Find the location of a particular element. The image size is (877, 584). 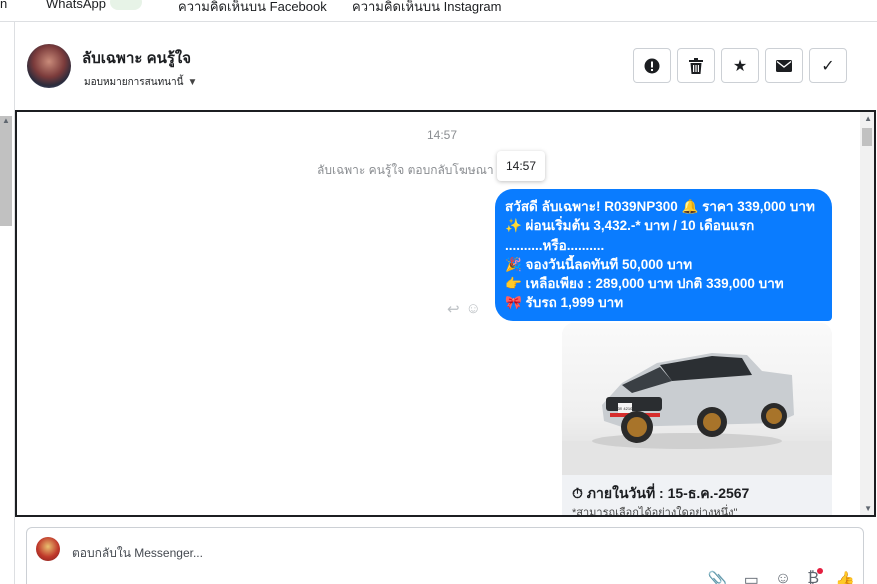

react-emoji-icon: ☺ is located at coordinates (473, 309).